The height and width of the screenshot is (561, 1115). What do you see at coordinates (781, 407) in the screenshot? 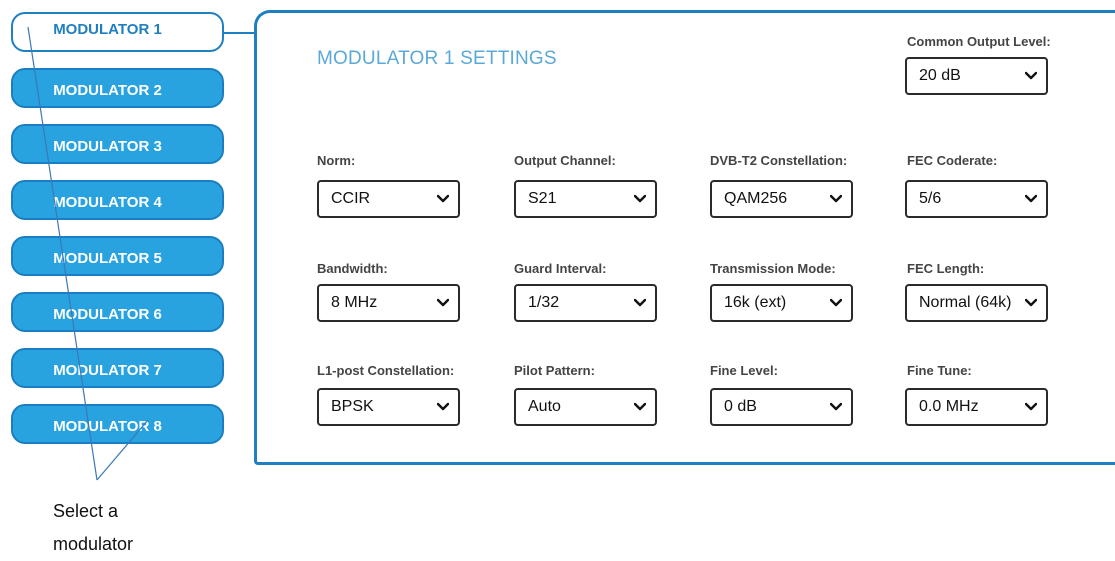
I see `fine-level-select: 0 dB` at bounding box center [781, 407].